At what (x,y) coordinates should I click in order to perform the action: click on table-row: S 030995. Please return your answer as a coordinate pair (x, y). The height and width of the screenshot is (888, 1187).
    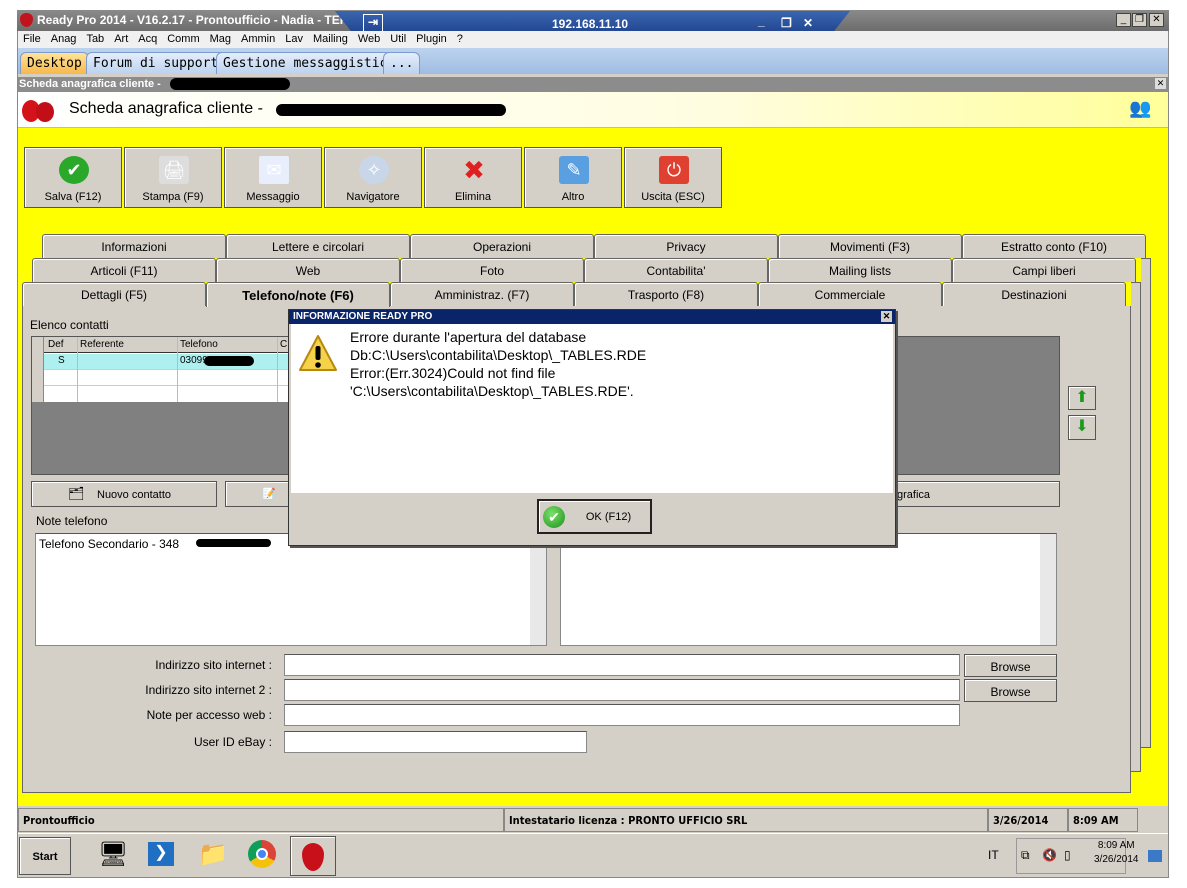
    Looking at the image, I should click on (167, 361).